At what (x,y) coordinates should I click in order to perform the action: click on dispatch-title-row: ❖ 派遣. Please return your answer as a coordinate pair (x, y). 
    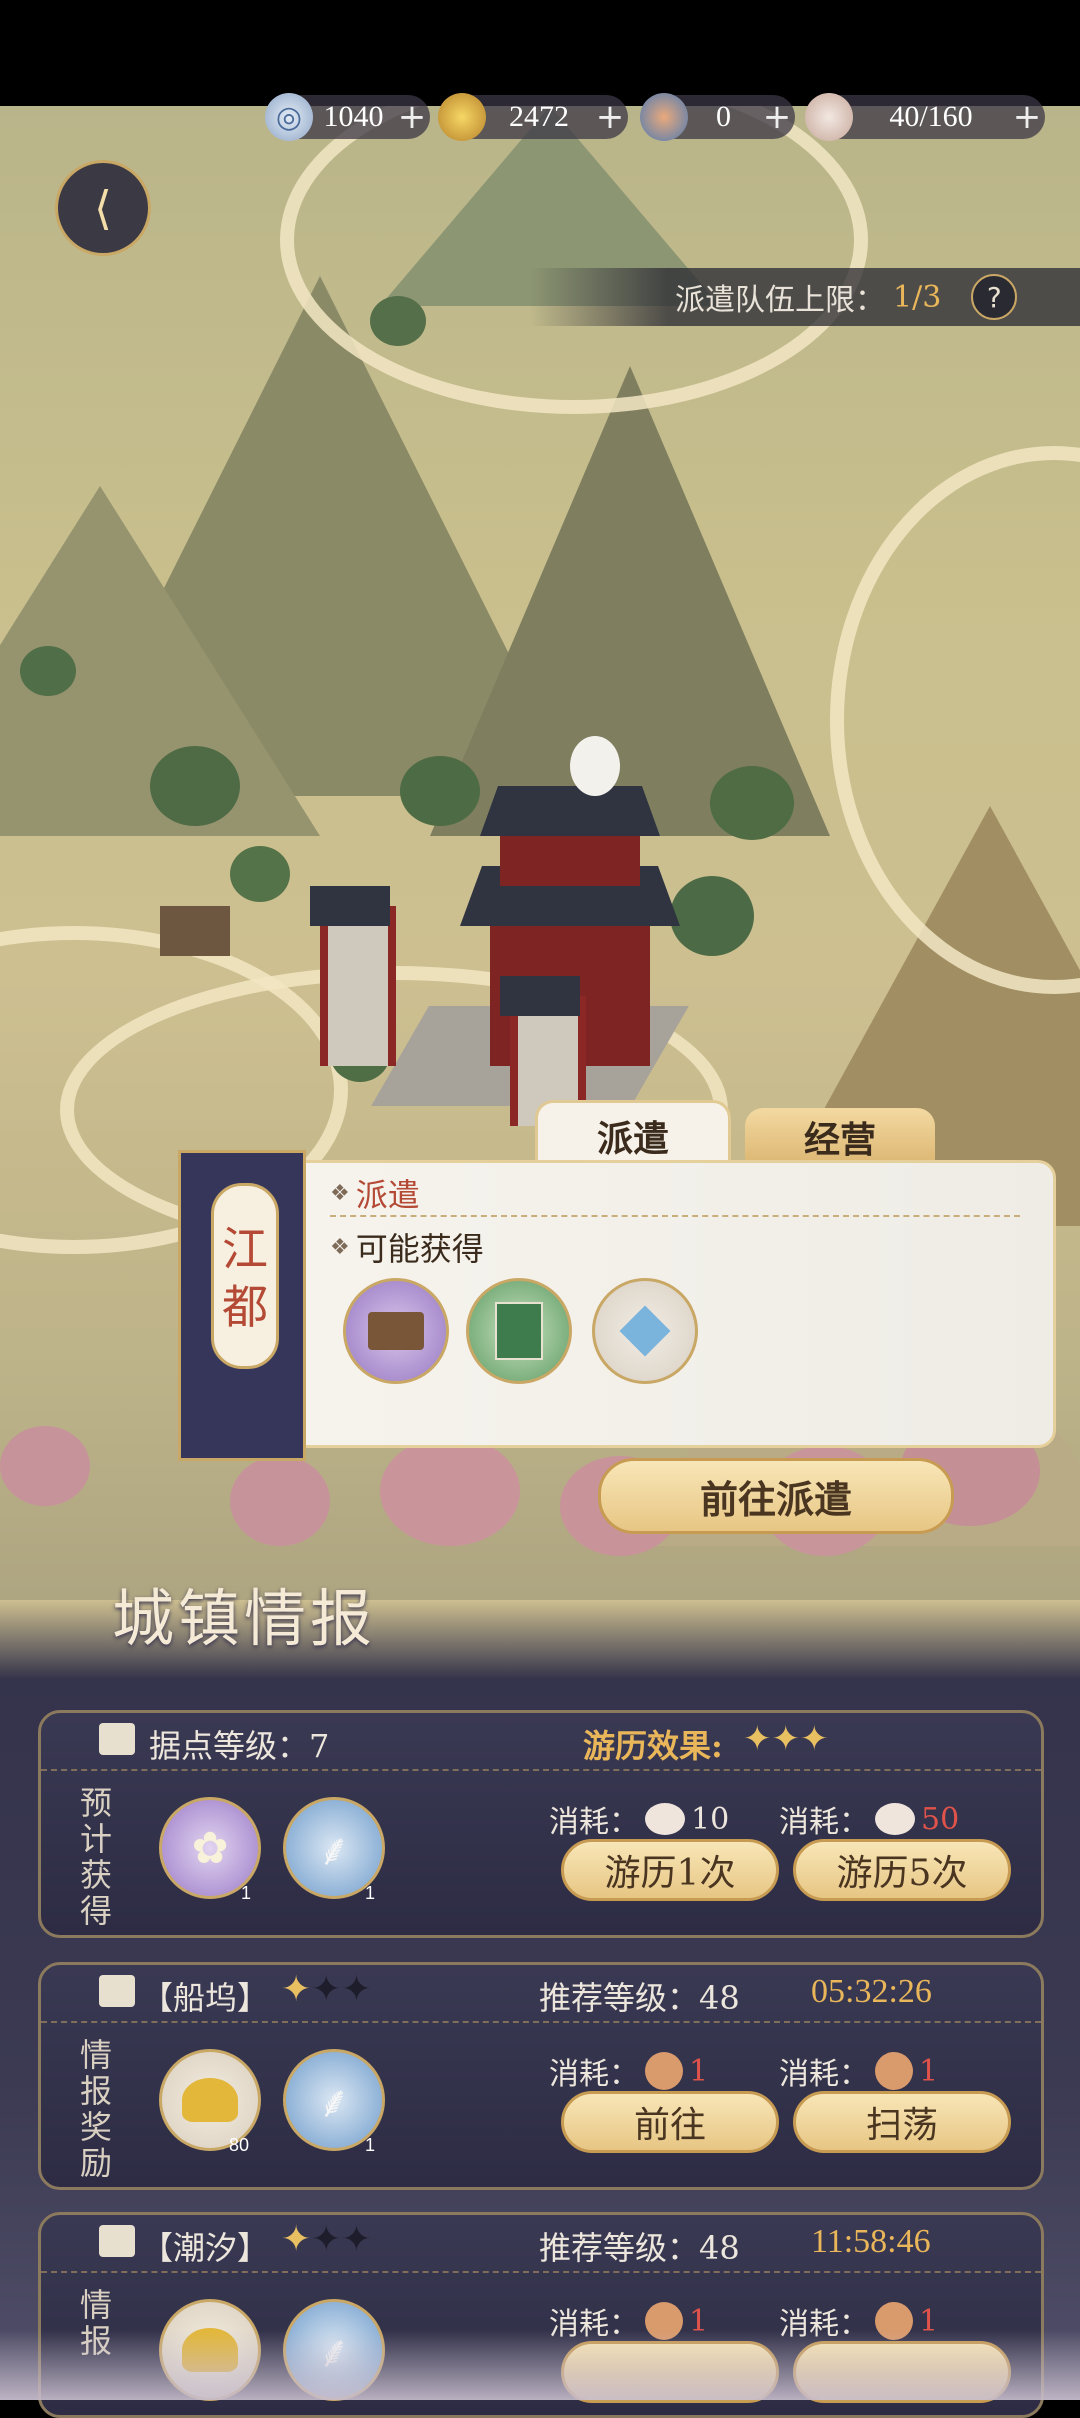
    Looking at the image, I should click on (375, 1193).